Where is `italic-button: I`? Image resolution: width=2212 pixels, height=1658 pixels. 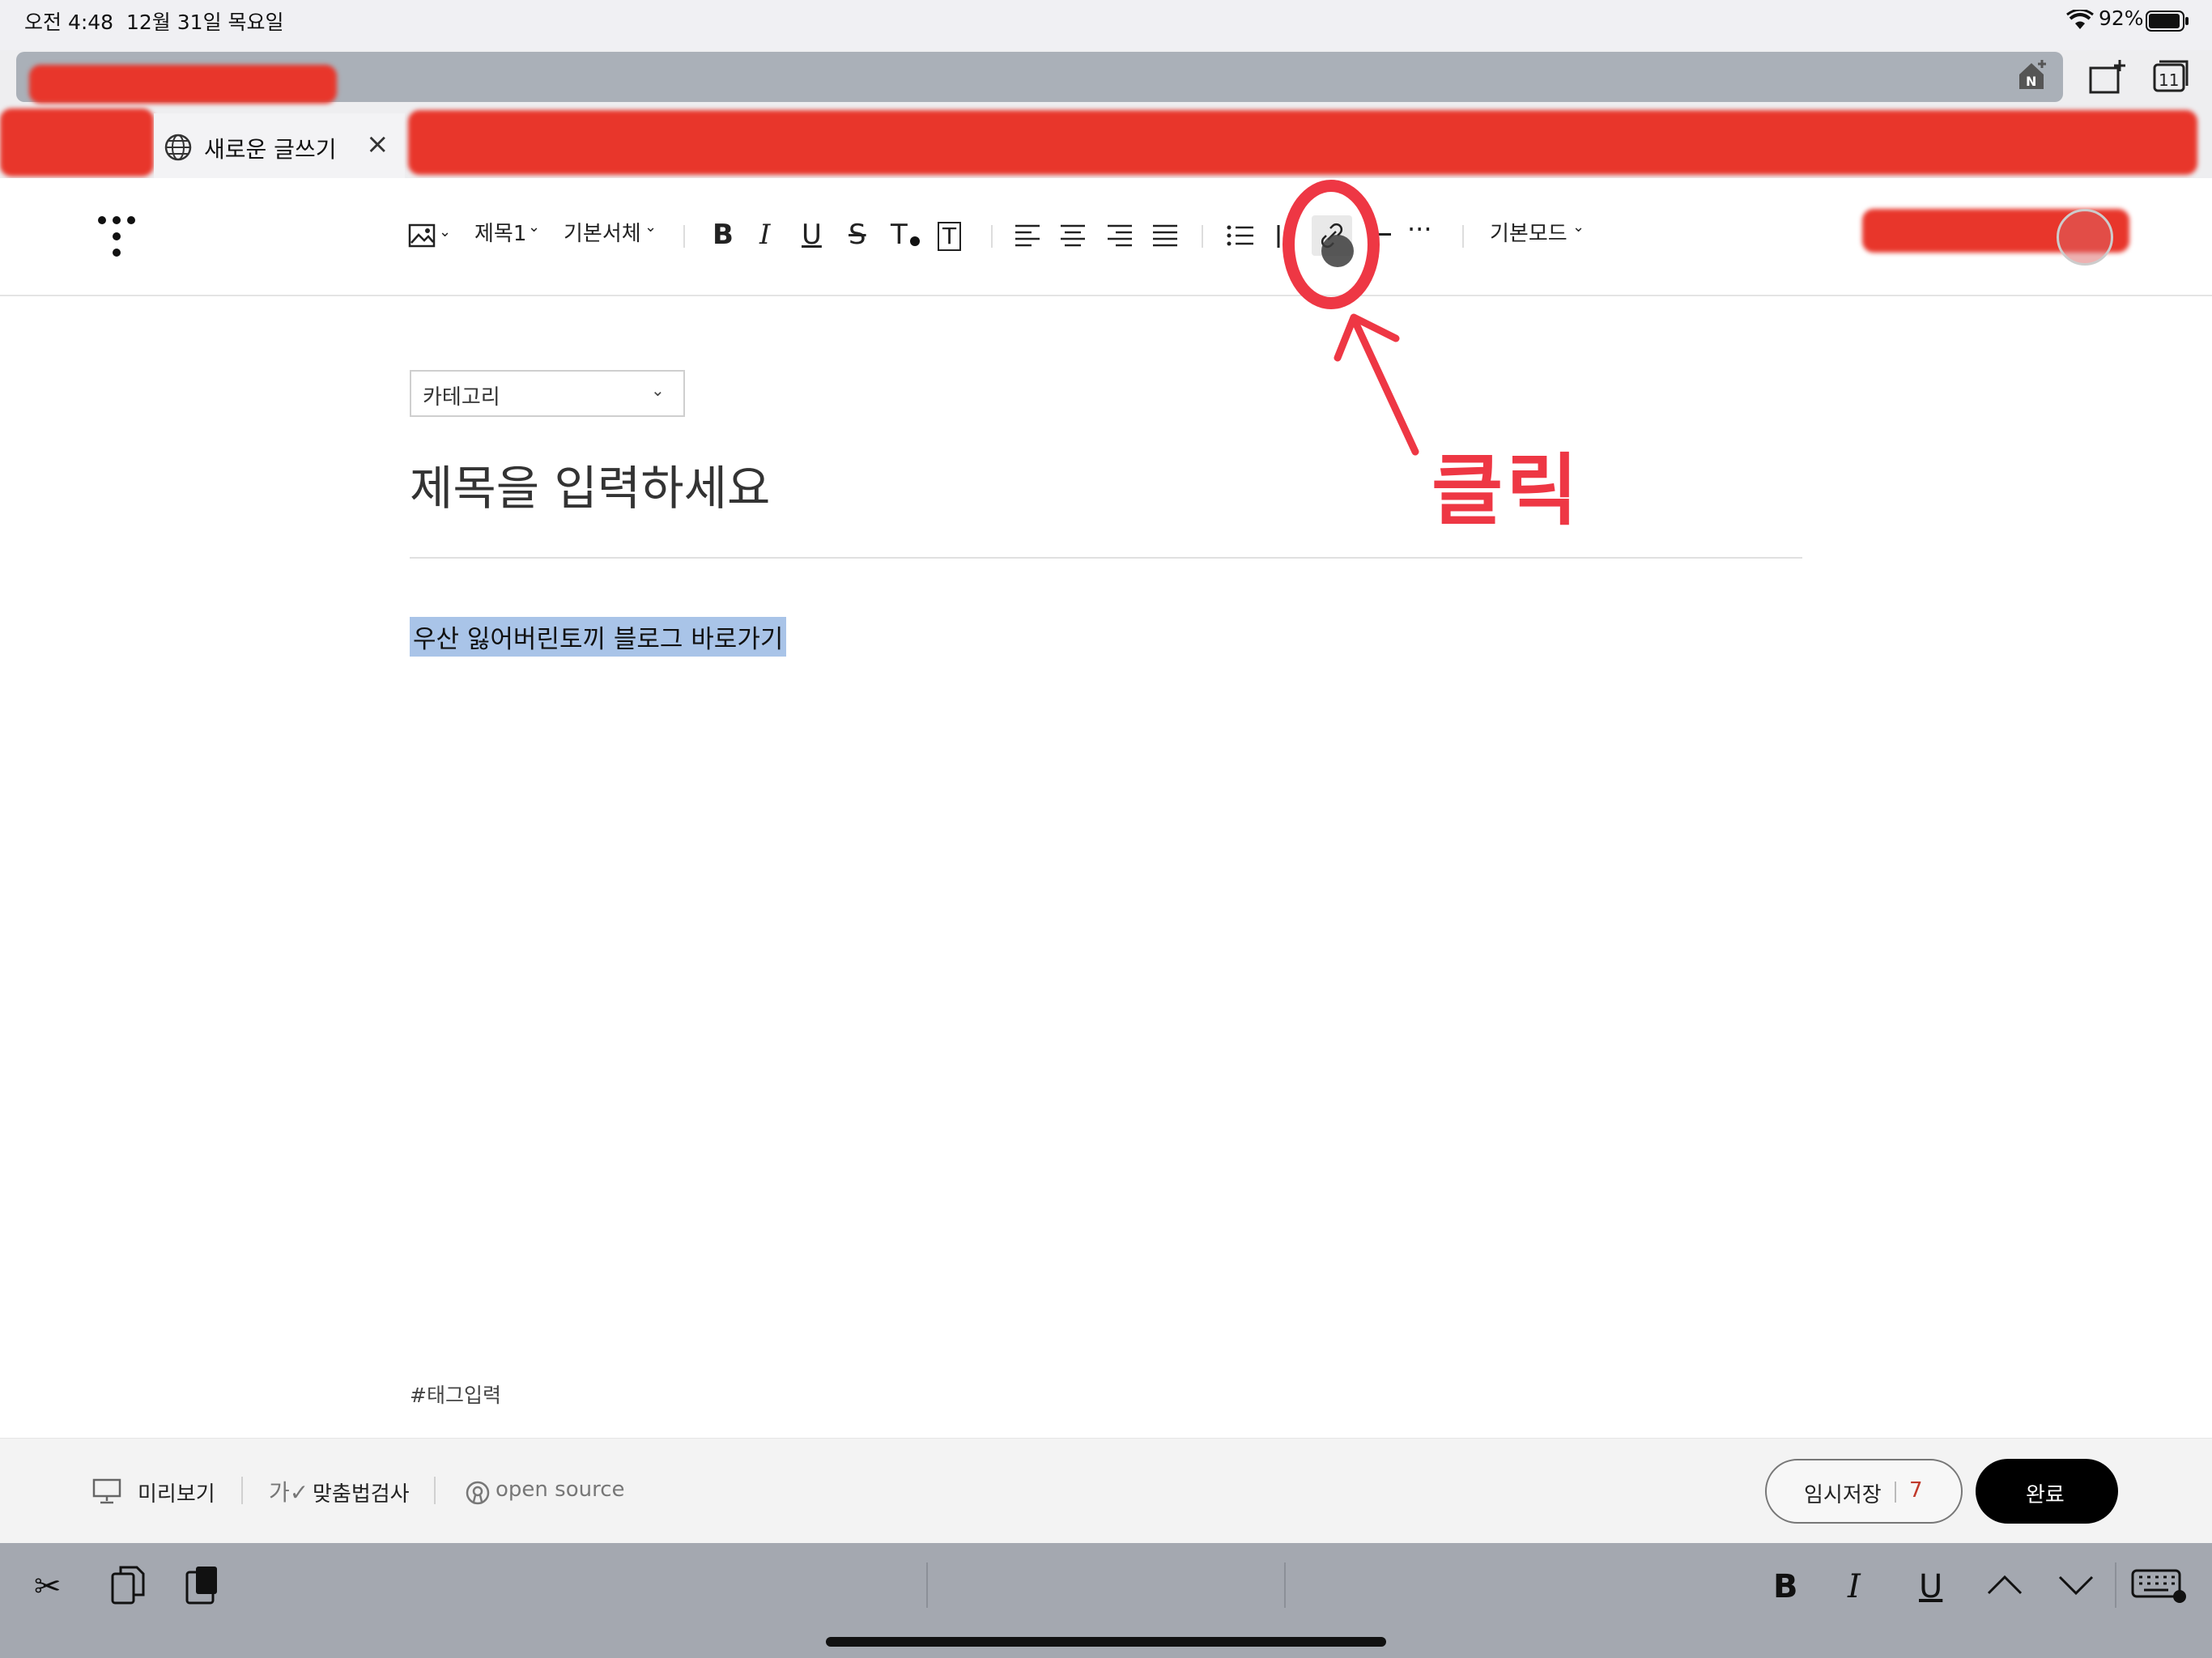 italic-button: I is located at coordinates (765, 234).